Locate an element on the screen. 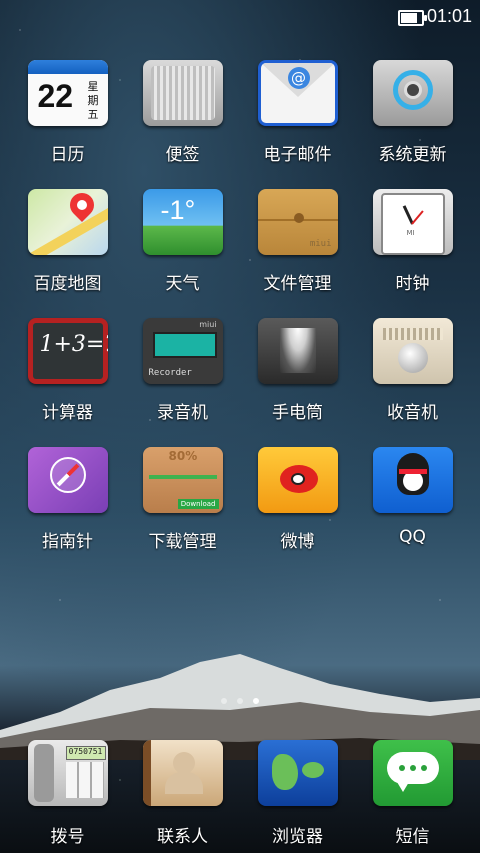 This screenshot has width=480, height=853. clock-brand: MI is located at coordinates (410, 233).